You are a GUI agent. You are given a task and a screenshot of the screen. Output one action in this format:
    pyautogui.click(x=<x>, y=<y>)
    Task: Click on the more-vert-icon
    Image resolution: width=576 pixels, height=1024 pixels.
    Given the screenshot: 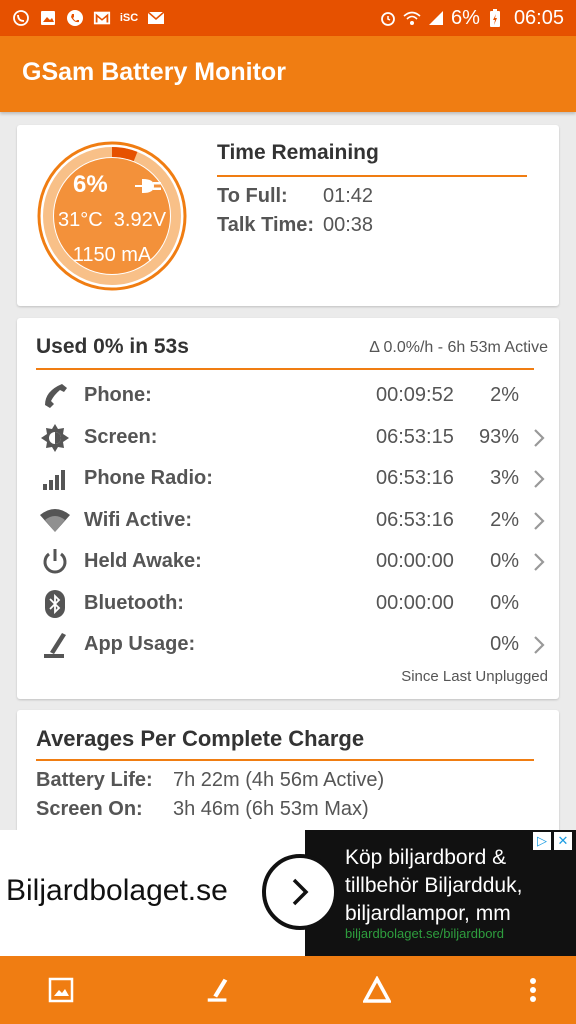 What is the action you would take?
    pyautogui.click(x=533, y=990)
    